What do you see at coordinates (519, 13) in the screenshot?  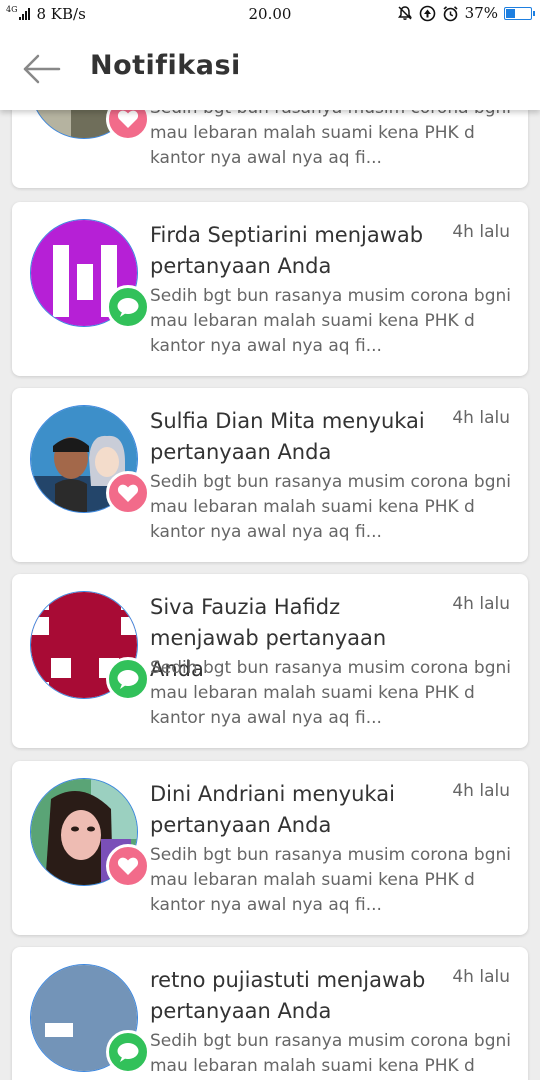 I see `battery-icon` at bounding box center [519, 13].